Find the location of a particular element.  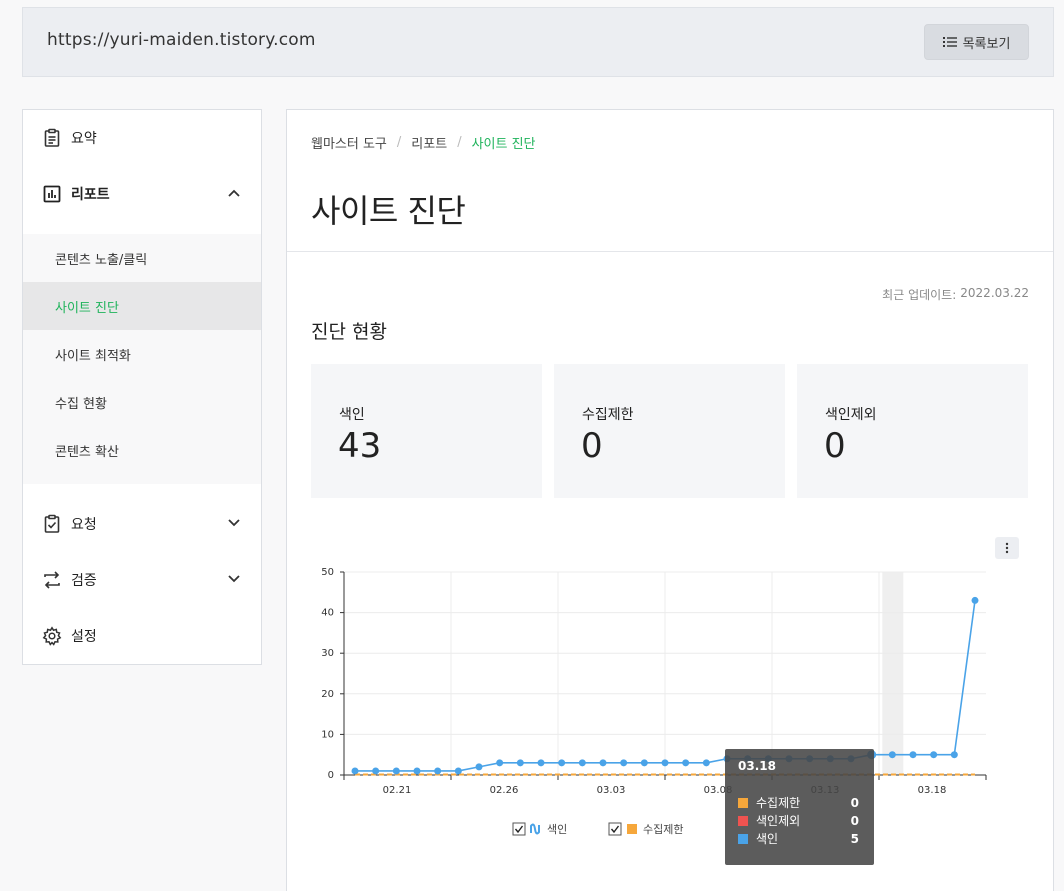

y-tick-label: 0 is located at coordinates (331, 775).